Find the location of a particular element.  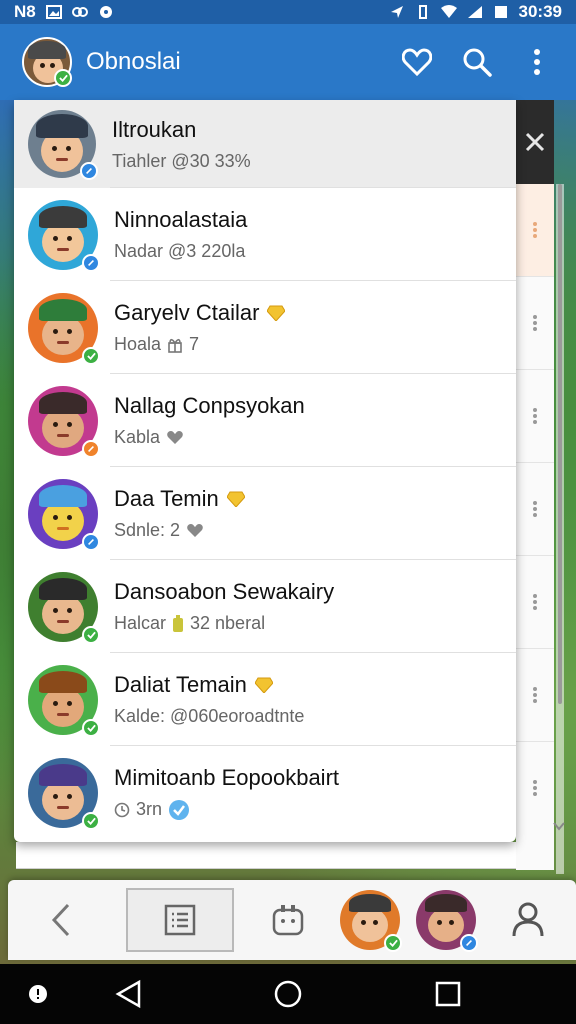

wifi-icon is located at coordinates (448, 11).